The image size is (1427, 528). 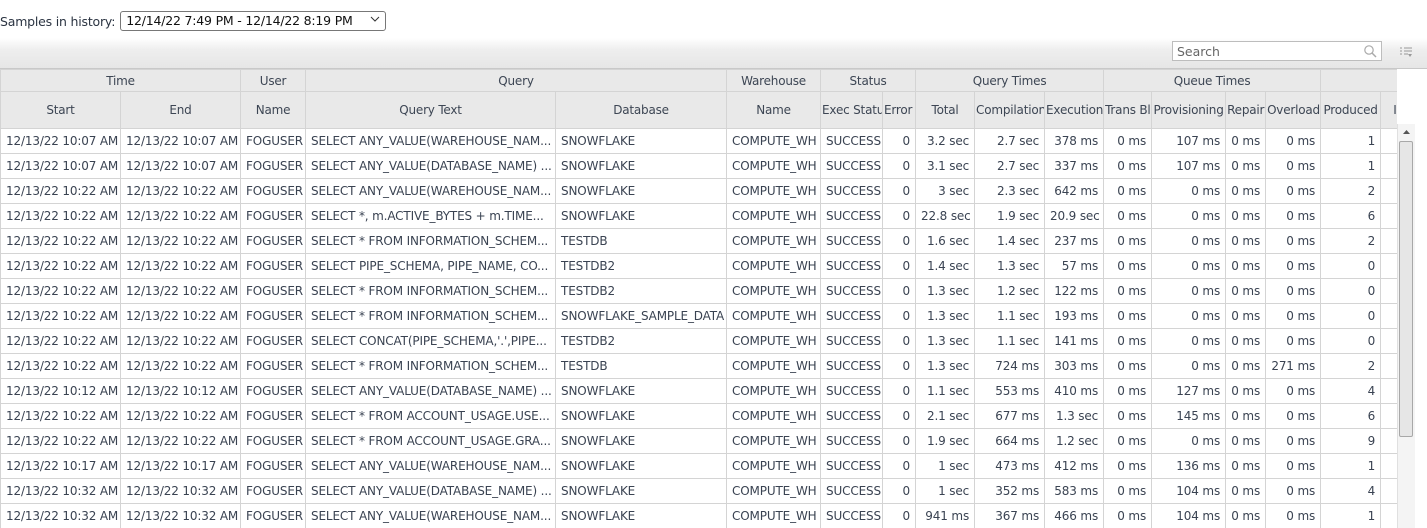 What do you see at coordinates (1406, 289) in the screenshot?
I see `scrollbar-thumb` at bounding box center [1406, 289].